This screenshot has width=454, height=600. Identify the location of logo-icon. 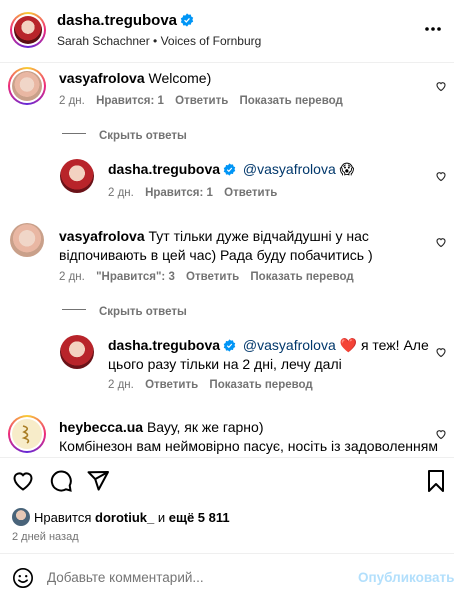
(25, 434).